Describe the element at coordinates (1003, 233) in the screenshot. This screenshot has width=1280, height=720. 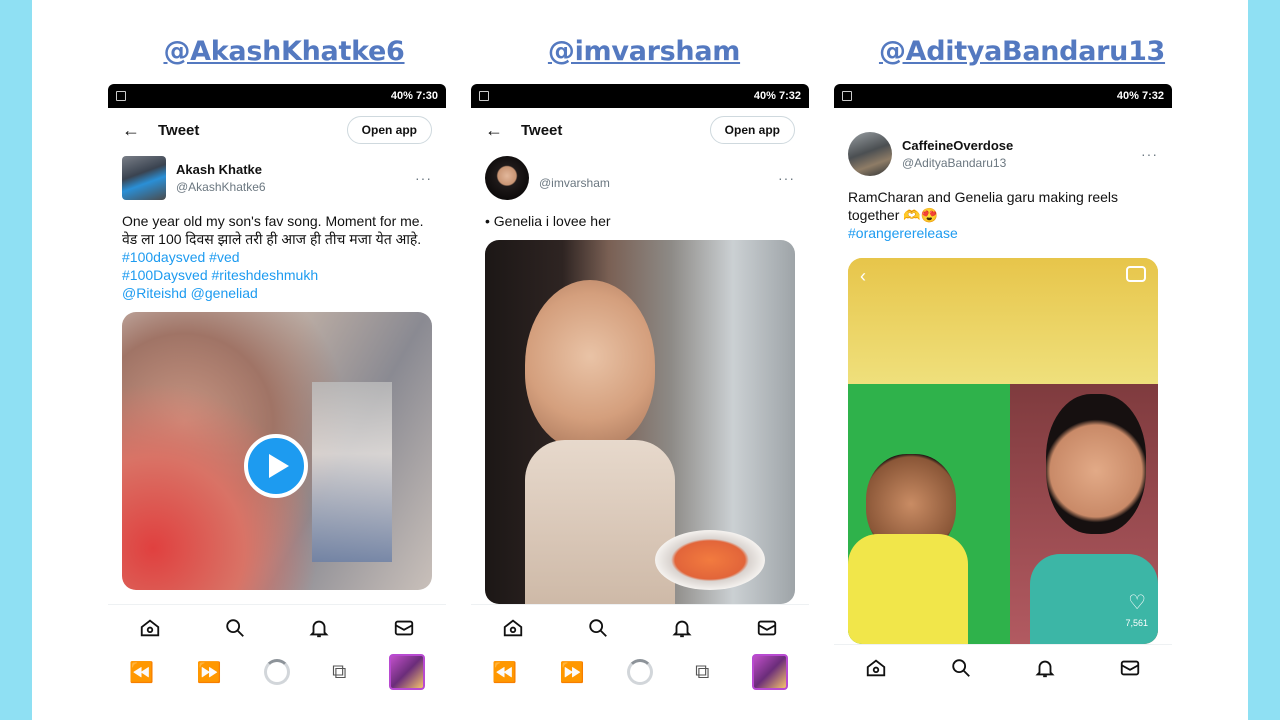
I see `hashtag: #orangererelease` at that location.